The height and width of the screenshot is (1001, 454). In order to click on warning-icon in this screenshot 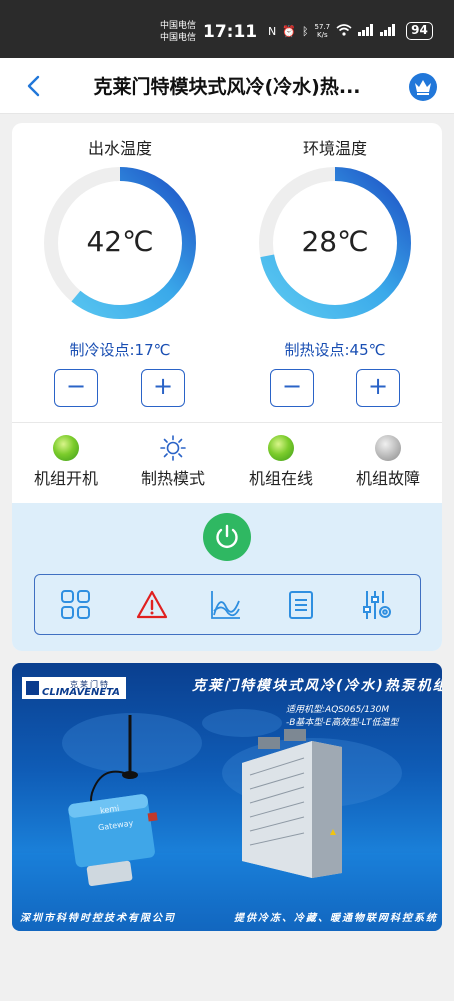, I will do `click(152, 605)`.